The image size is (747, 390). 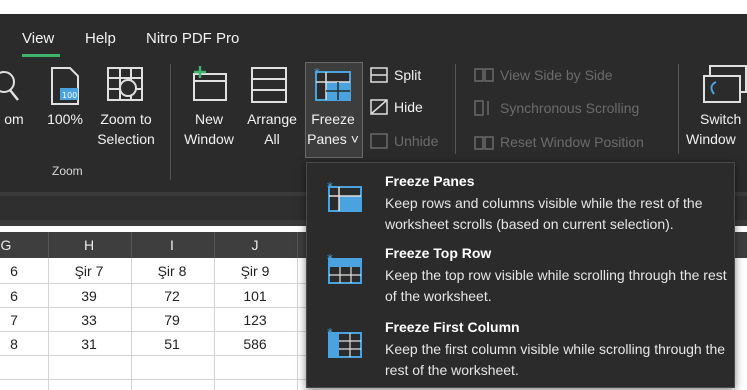 I want to click on active-tab-indicator, so click(x=41, y=55).